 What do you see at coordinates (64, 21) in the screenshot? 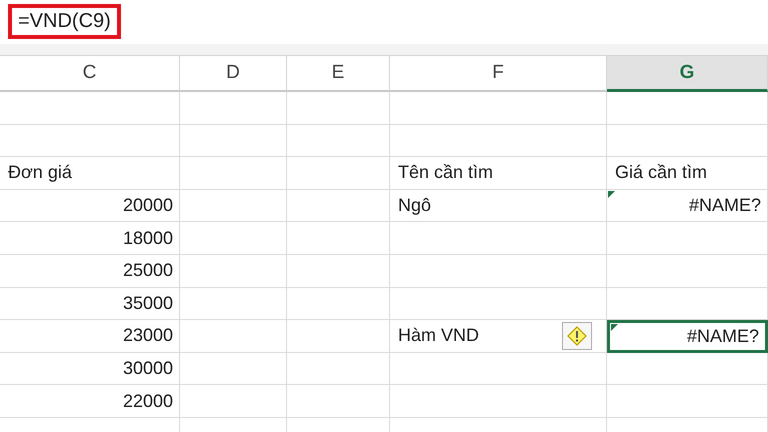
I see `formula-text: =VND(C9)` at bounding box center [64, 21].